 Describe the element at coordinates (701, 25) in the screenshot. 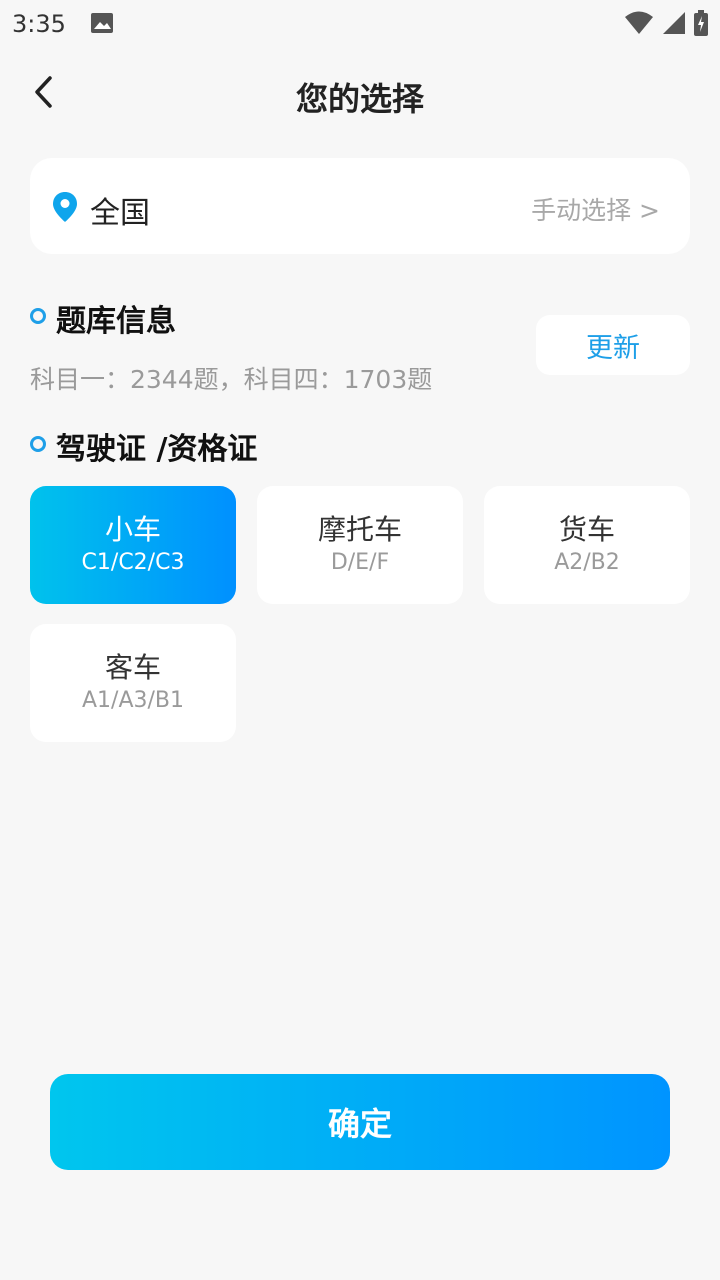

I see `battery-icon` at that location.